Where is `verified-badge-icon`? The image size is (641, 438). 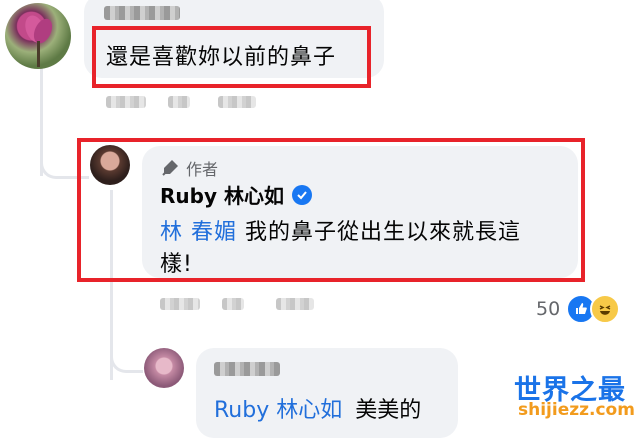 verified-badge-icon is located at coordinates (301, 194).